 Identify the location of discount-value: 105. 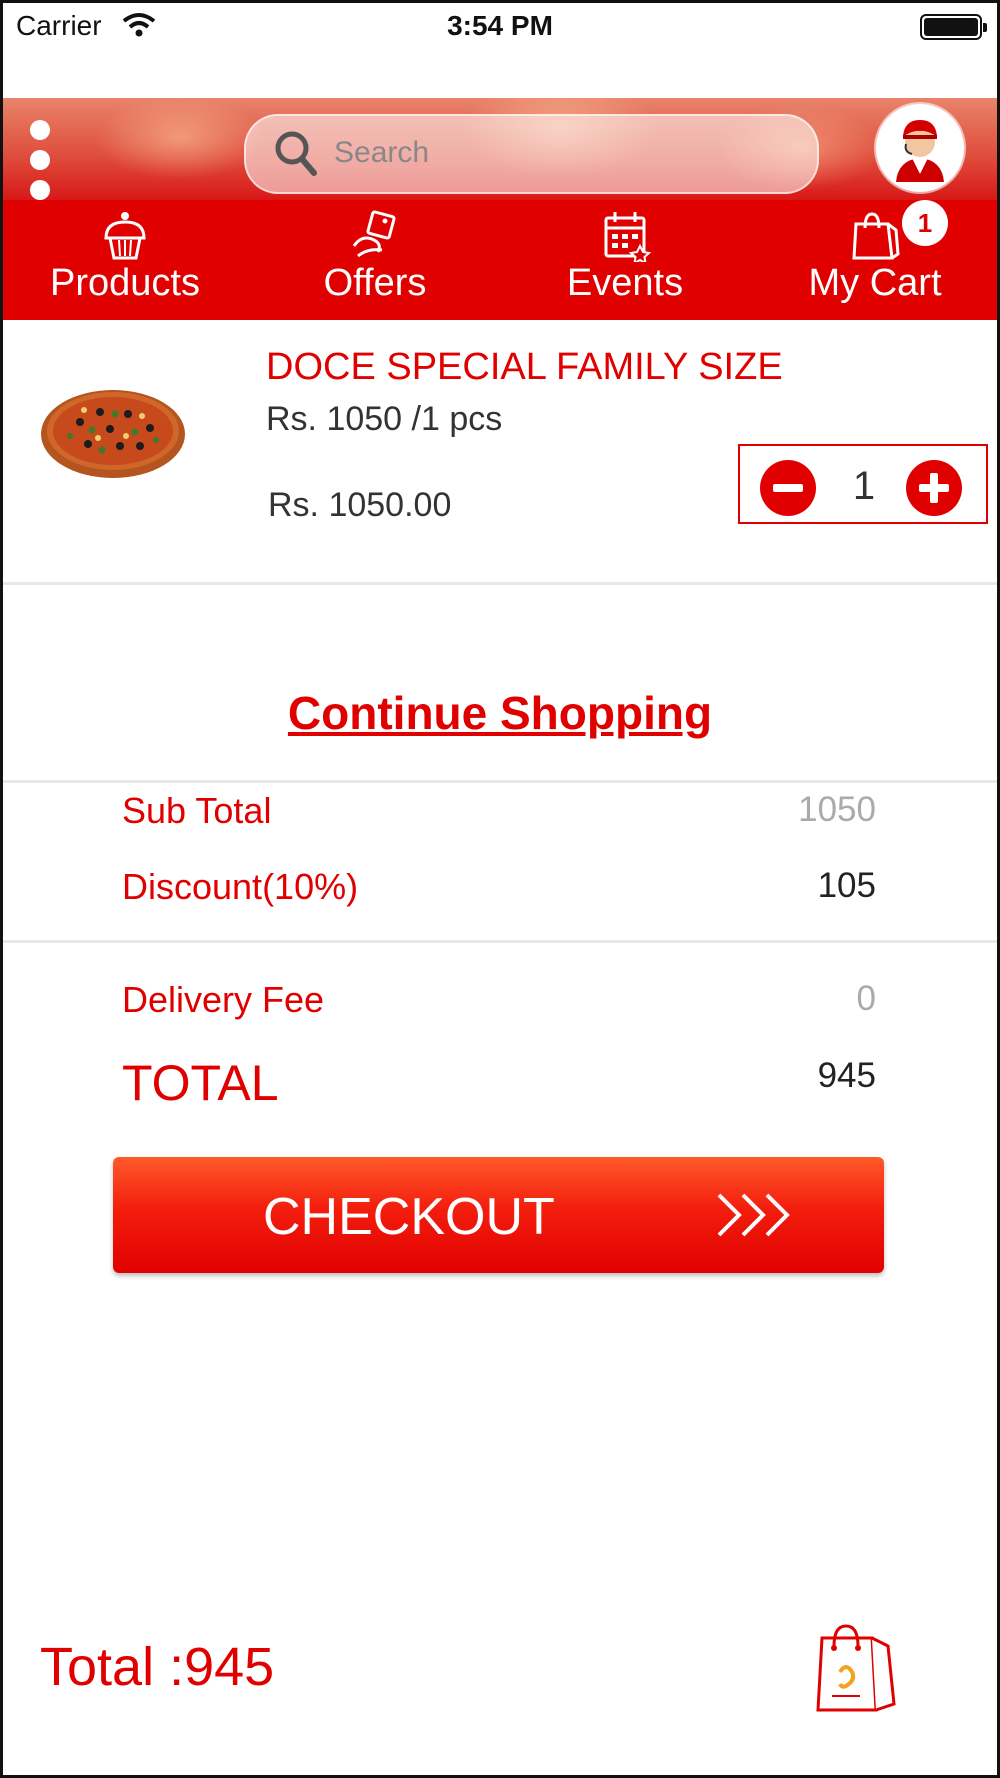
(846, 885).